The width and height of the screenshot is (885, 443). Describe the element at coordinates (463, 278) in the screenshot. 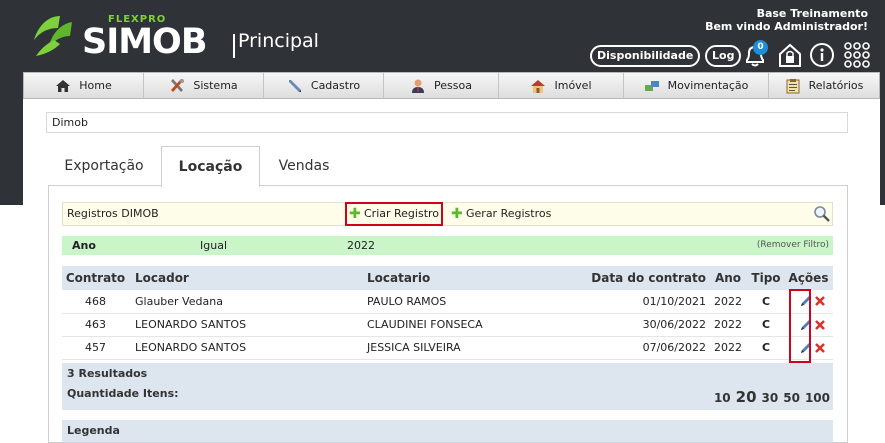

I see `col-locatario: Locatario` at that location.